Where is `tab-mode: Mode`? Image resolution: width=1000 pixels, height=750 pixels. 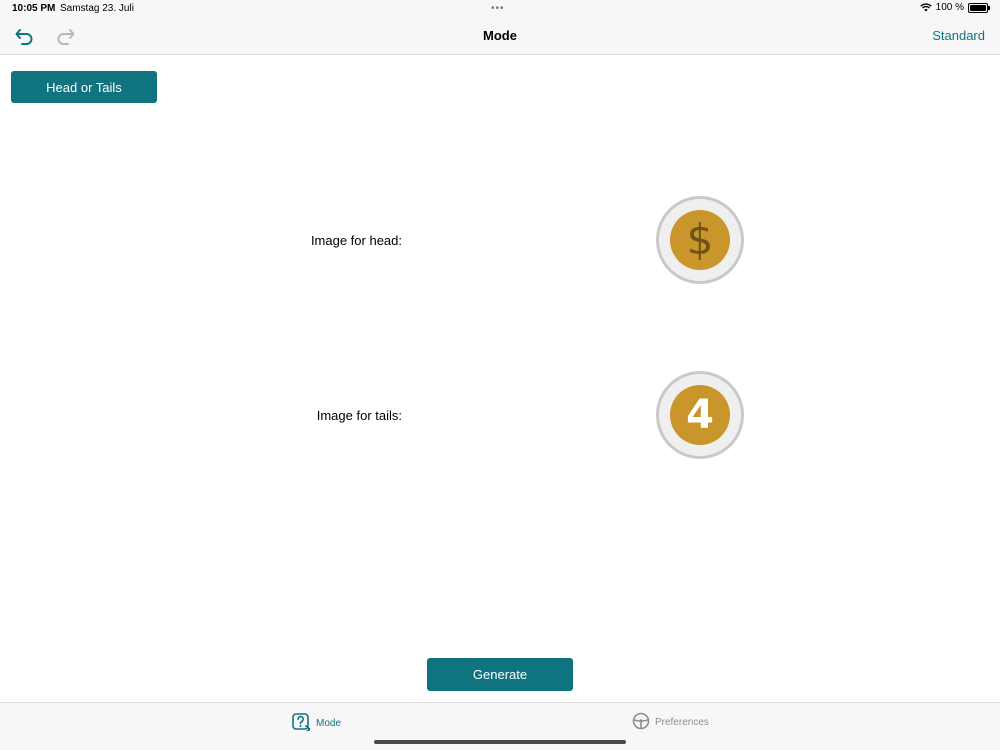
tab-mode: Mode is located at coordinates (316, 723).